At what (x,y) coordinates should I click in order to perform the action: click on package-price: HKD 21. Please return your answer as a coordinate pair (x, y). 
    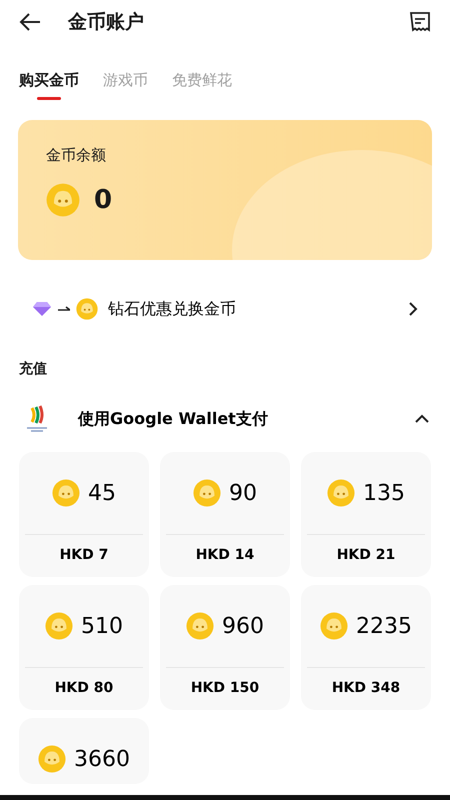
    Looking at the image, I should click on (366, 555).